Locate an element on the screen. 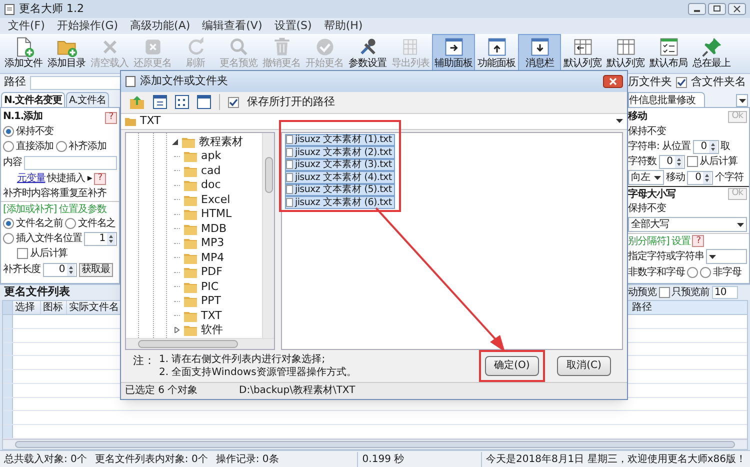 The width and height of the screenshot is (750, 467). status-text: 0.199 秒 is located at coordinates (419, 459).